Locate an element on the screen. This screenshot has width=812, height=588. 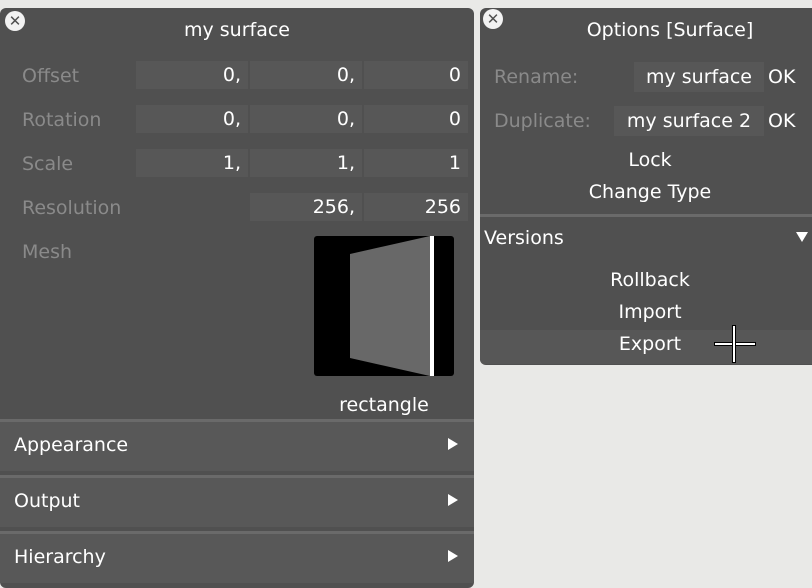
rename-input: my surface is located at coordinates (699, 77).